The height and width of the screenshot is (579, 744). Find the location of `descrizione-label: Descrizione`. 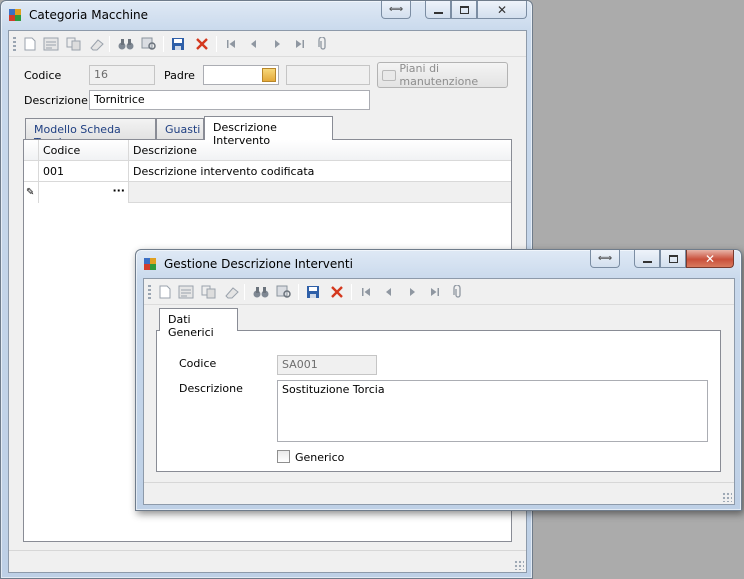

descrizione-label: Descrizione is located at coordinates (56, 100).